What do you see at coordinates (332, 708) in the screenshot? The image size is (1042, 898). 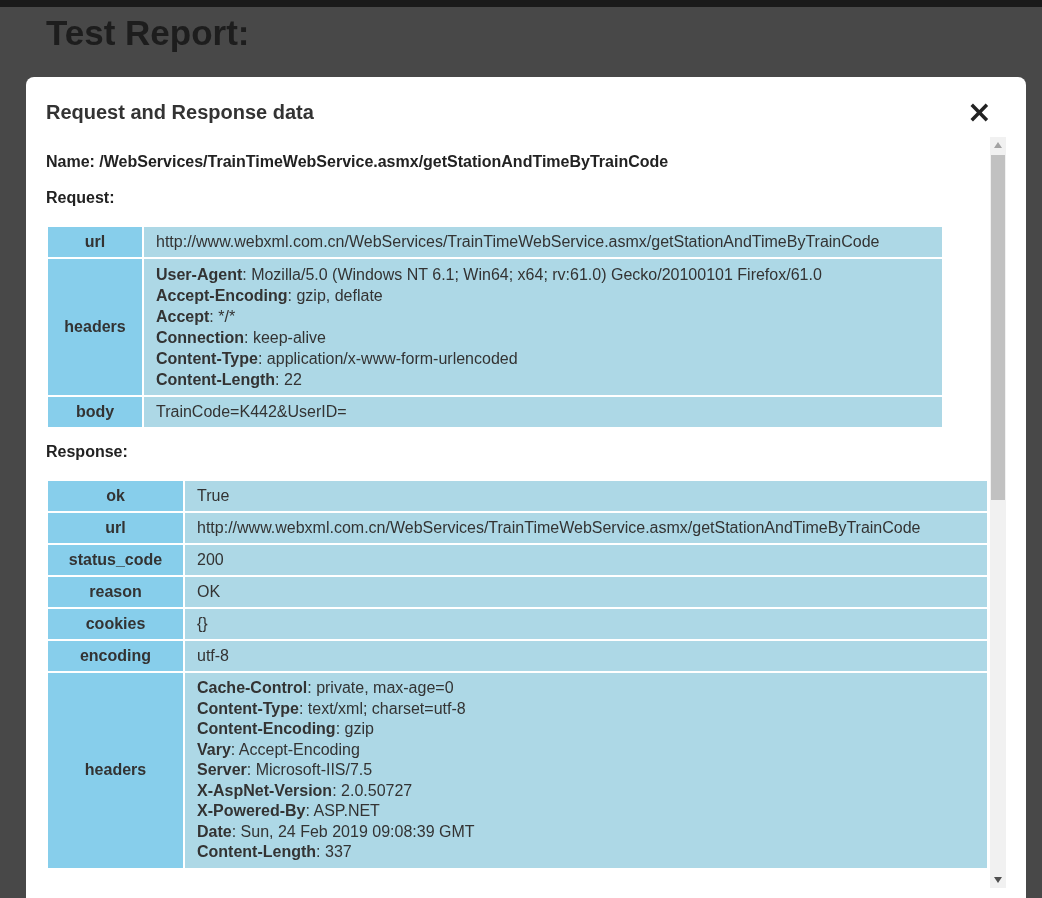 I see `header-line: Content-Type: text/xml; charset=utf-8` at bounding box center [332, 708].